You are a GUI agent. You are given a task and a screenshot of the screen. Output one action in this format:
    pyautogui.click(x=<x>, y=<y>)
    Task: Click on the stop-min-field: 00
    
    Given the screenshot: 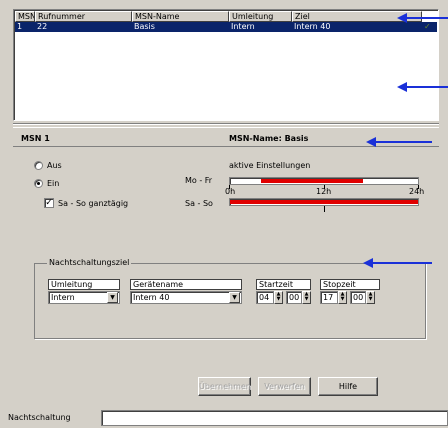 What is the action you would take?
    pyautogui.click(x=358, y=297)
    